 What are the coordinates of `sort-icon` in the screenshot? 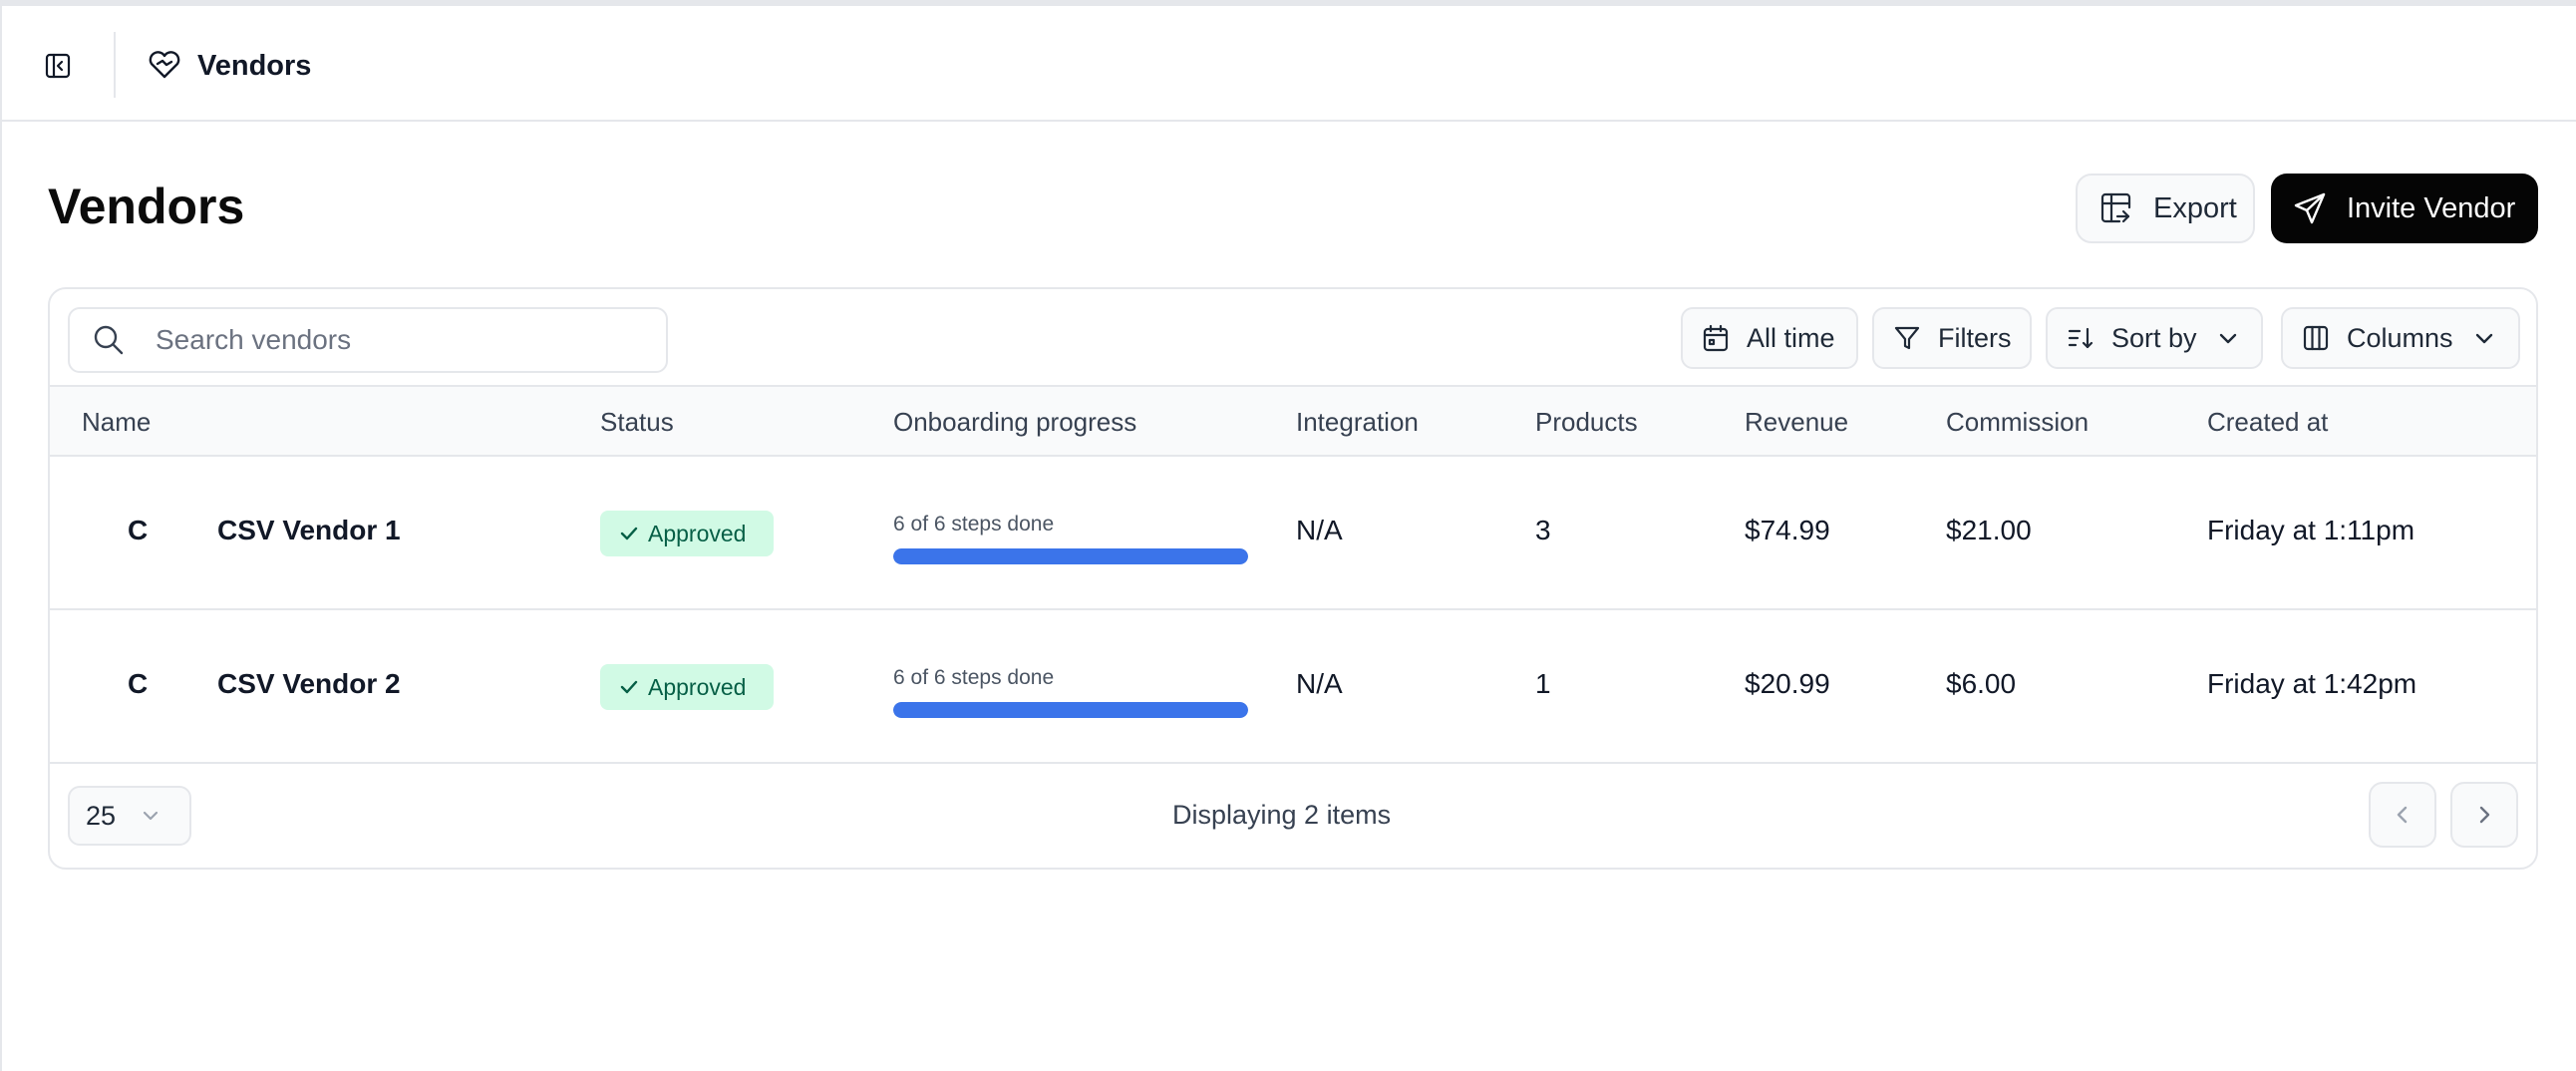 It's located at (2080, 338).